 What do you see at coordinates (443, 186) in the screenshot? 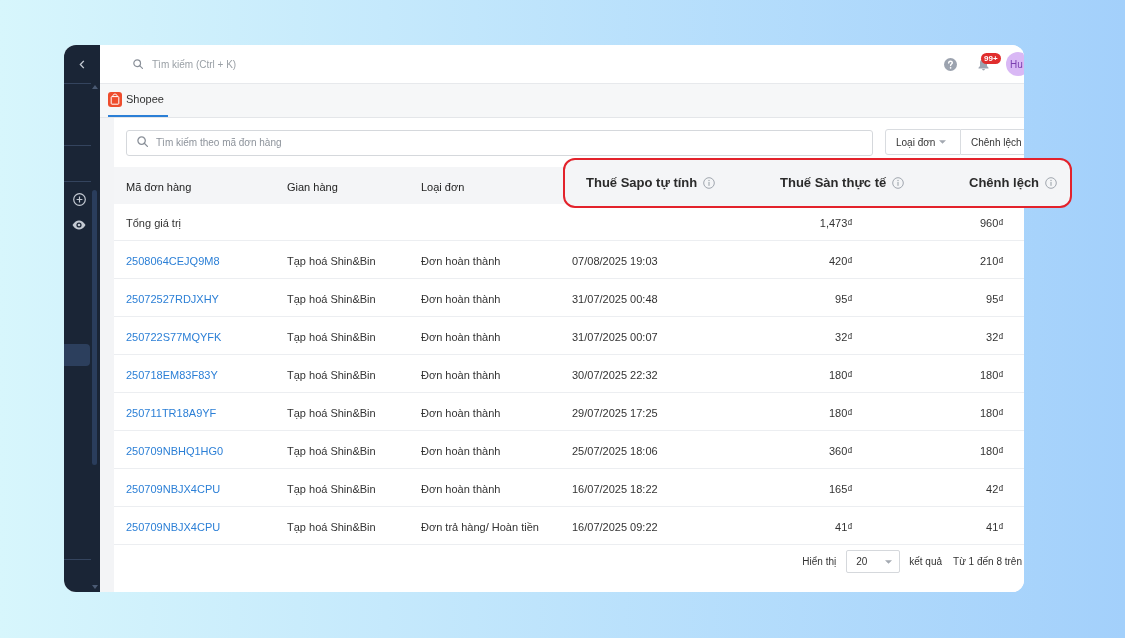
I see `column-header: Loại đơn` at bounding box center [443, 186].